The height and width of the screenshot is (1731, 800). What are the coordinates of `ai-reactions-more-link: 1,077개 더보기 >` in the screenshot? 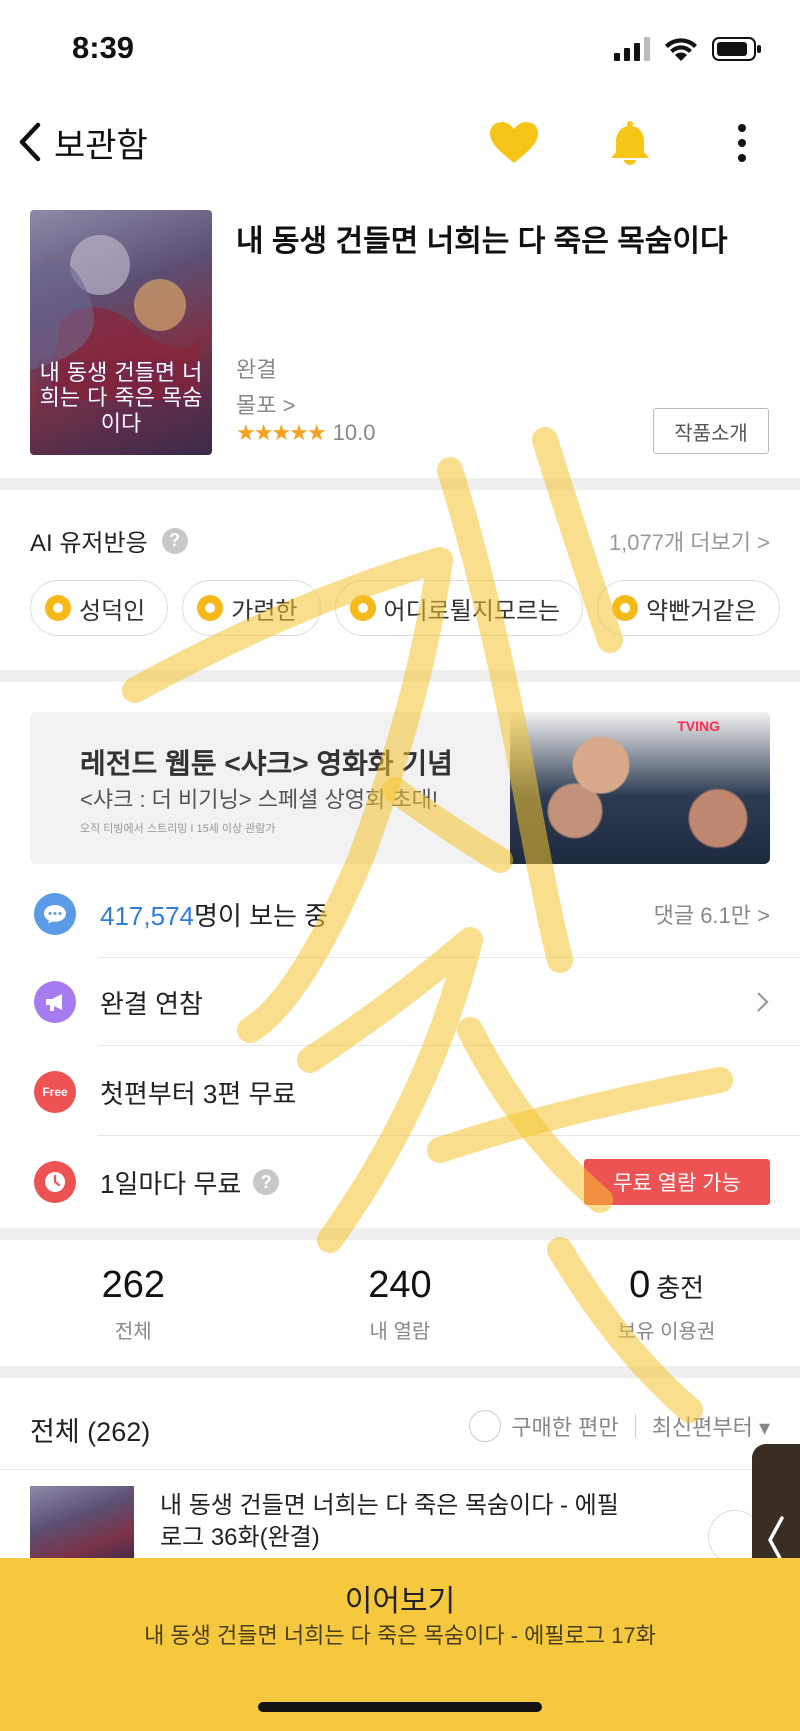 It's located at (689, 541).